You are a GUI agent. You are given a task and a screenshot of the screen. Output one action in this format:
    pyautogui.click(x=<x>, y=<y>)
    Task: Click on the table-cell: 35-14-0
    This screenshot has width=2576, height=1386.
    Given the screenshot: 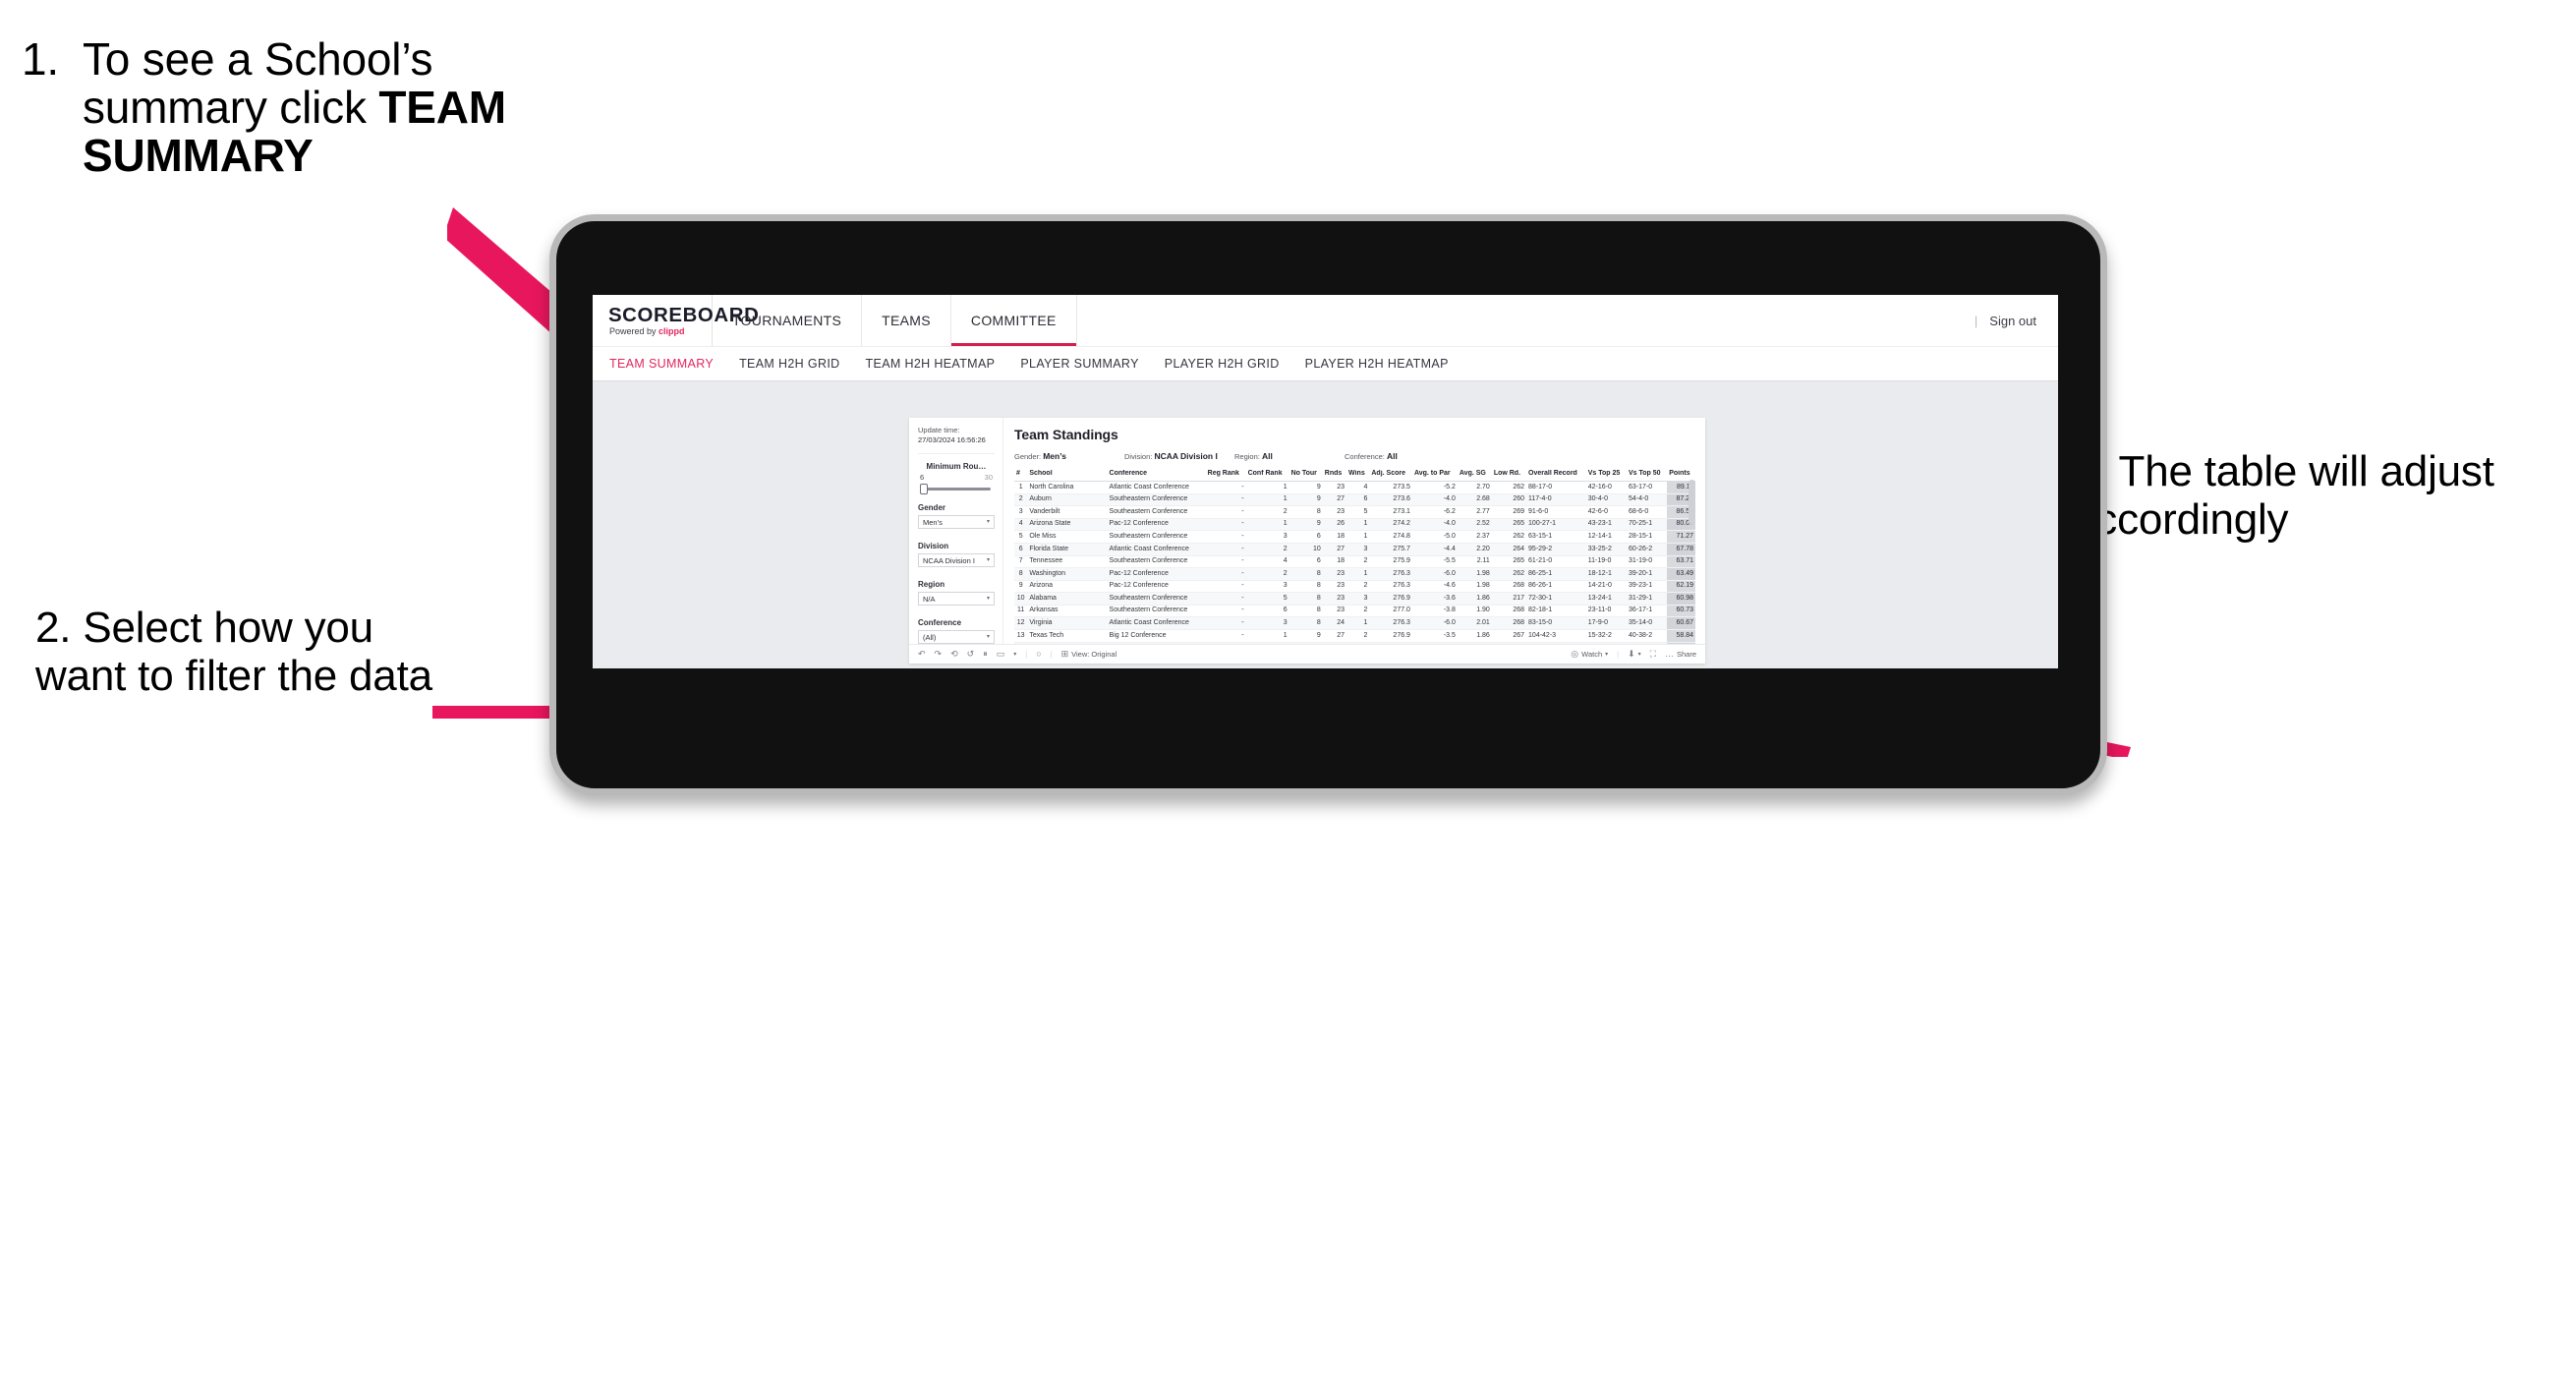 What is the action you would take?
    pyautogui.click(x=1647, y=623)
    